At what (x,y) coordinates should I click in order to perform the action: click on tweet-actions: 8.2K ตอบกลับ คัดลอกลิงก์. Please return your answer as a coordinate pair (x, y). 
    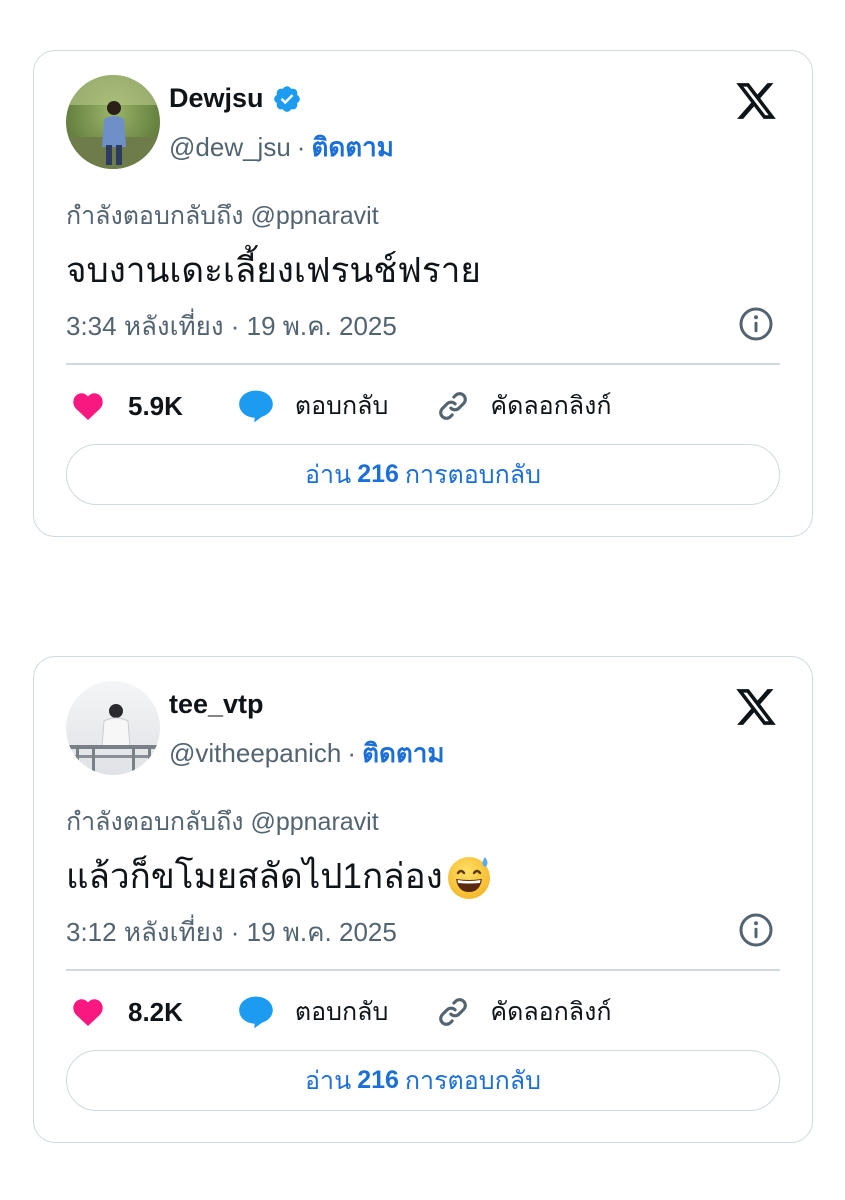
    Looking at the image, I should click on (340, 1012).